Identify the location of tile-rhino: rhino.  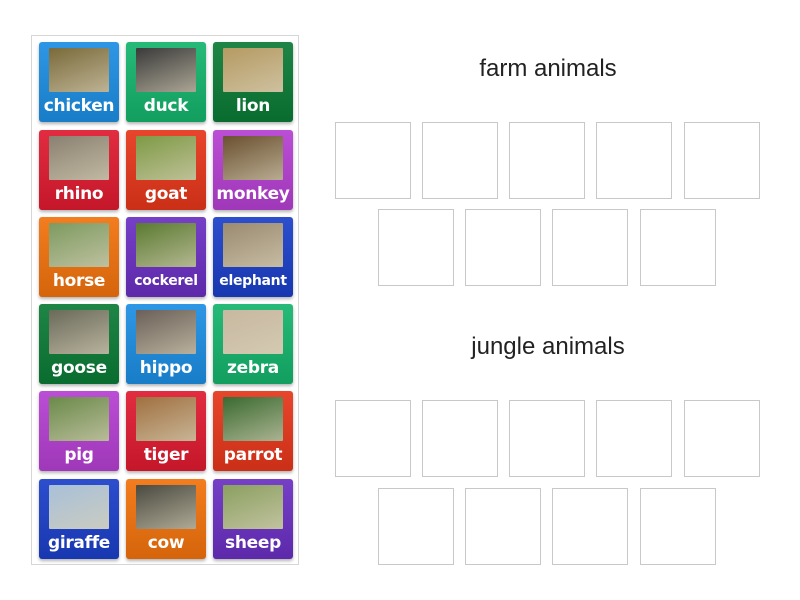
(79, 170).